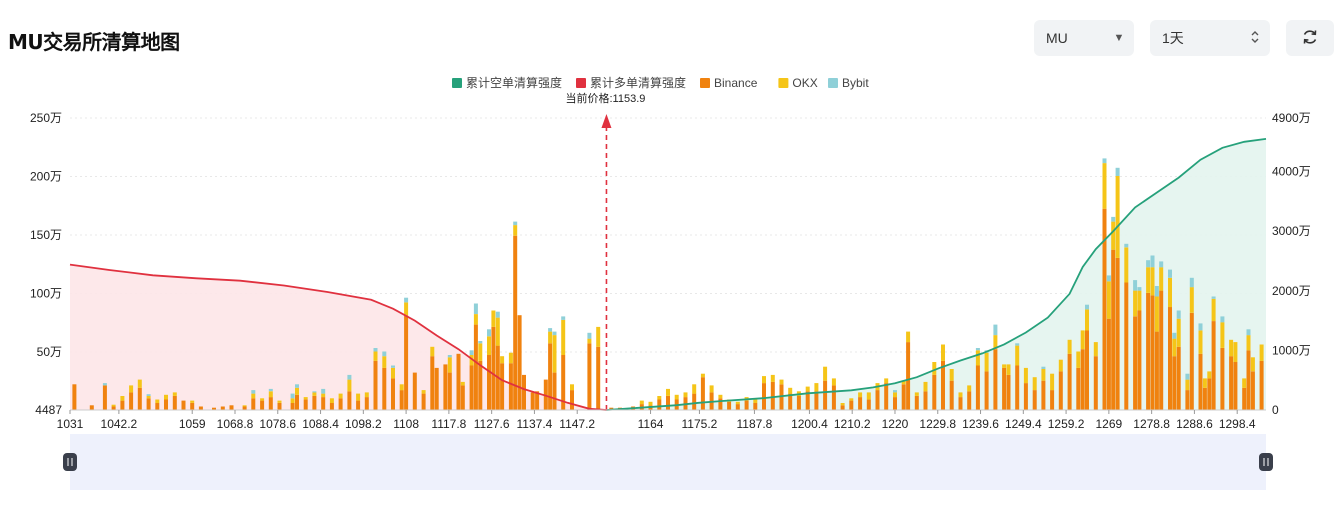 The image size is (1344, 526). I want to click on zoom-handle-right, so click(1266, 462).